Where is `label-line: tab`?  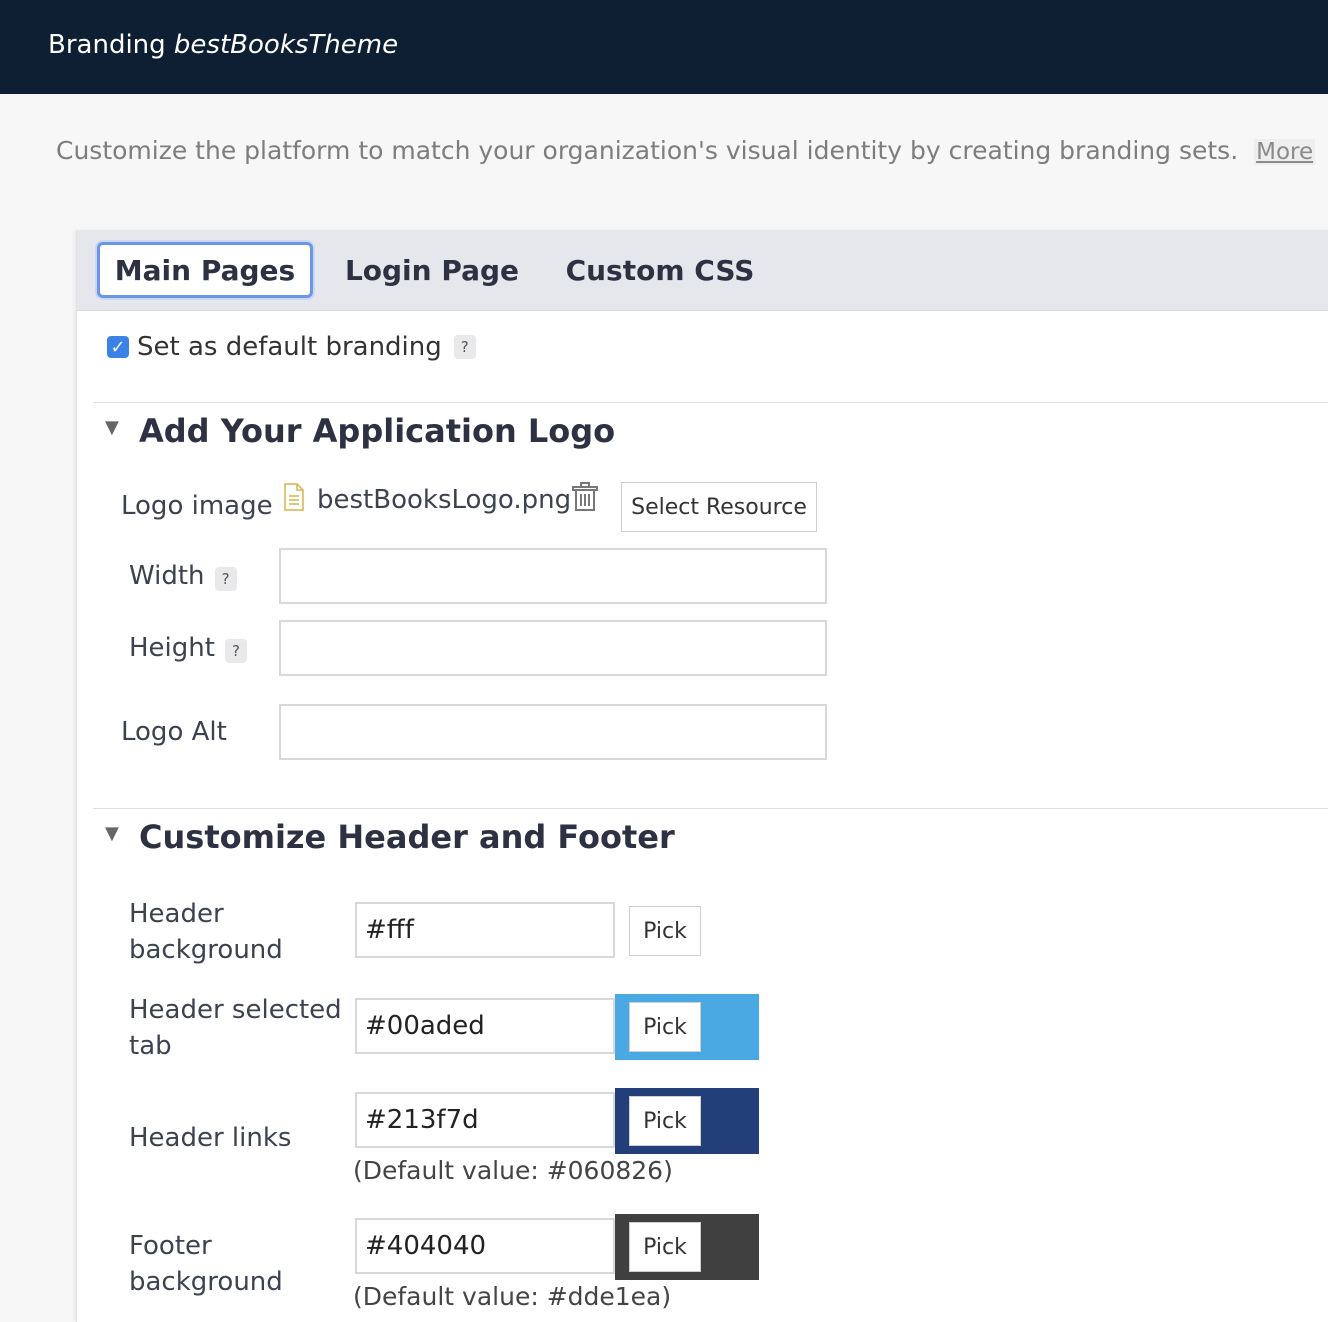 label-line: tab is located at coordinates (150, 1046).